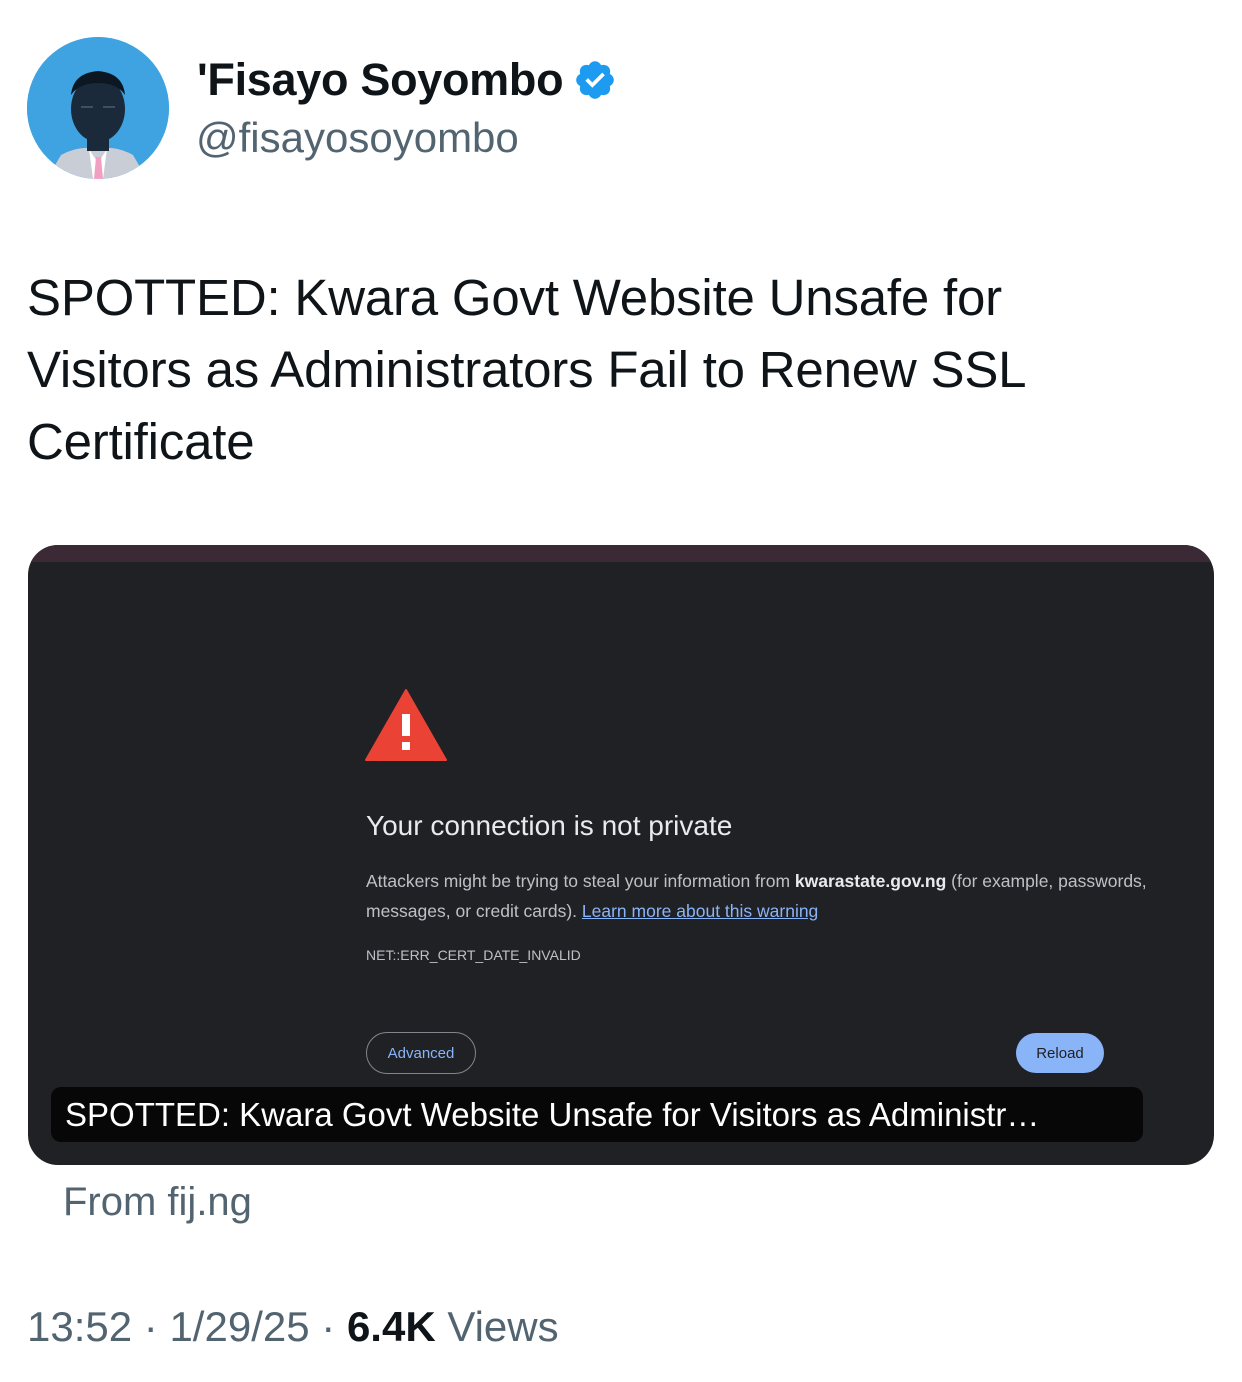 Image resolution: width=1242 pixels, height=1382 pixels. Describe the element at coordinates (595, 80) in the screenshot. I see `verified-badge-icon` at that location.